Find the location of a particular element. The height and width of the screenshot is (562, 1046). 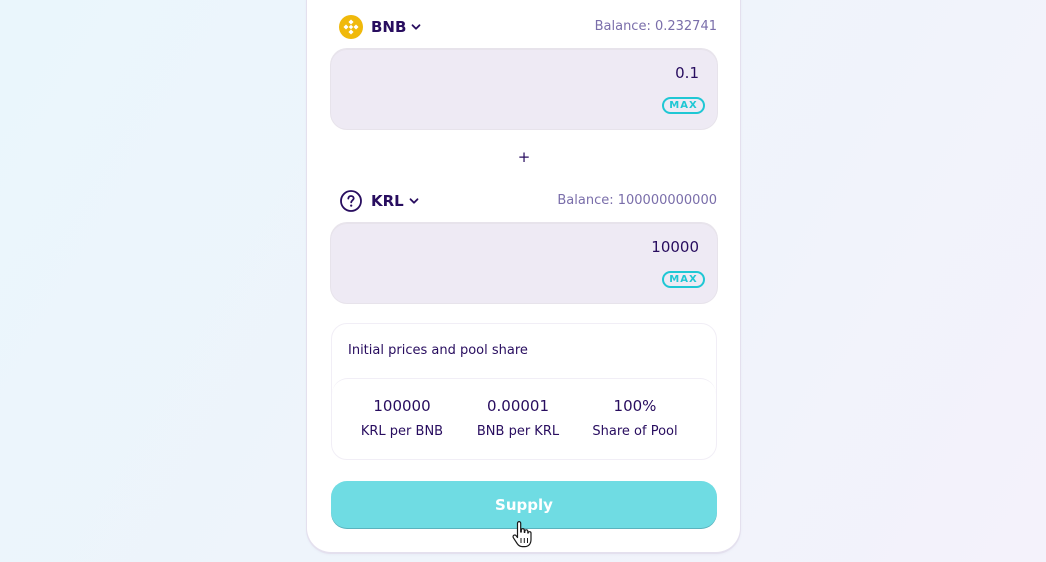

token-b-selector: KRL is located at coordinates (379, 201).